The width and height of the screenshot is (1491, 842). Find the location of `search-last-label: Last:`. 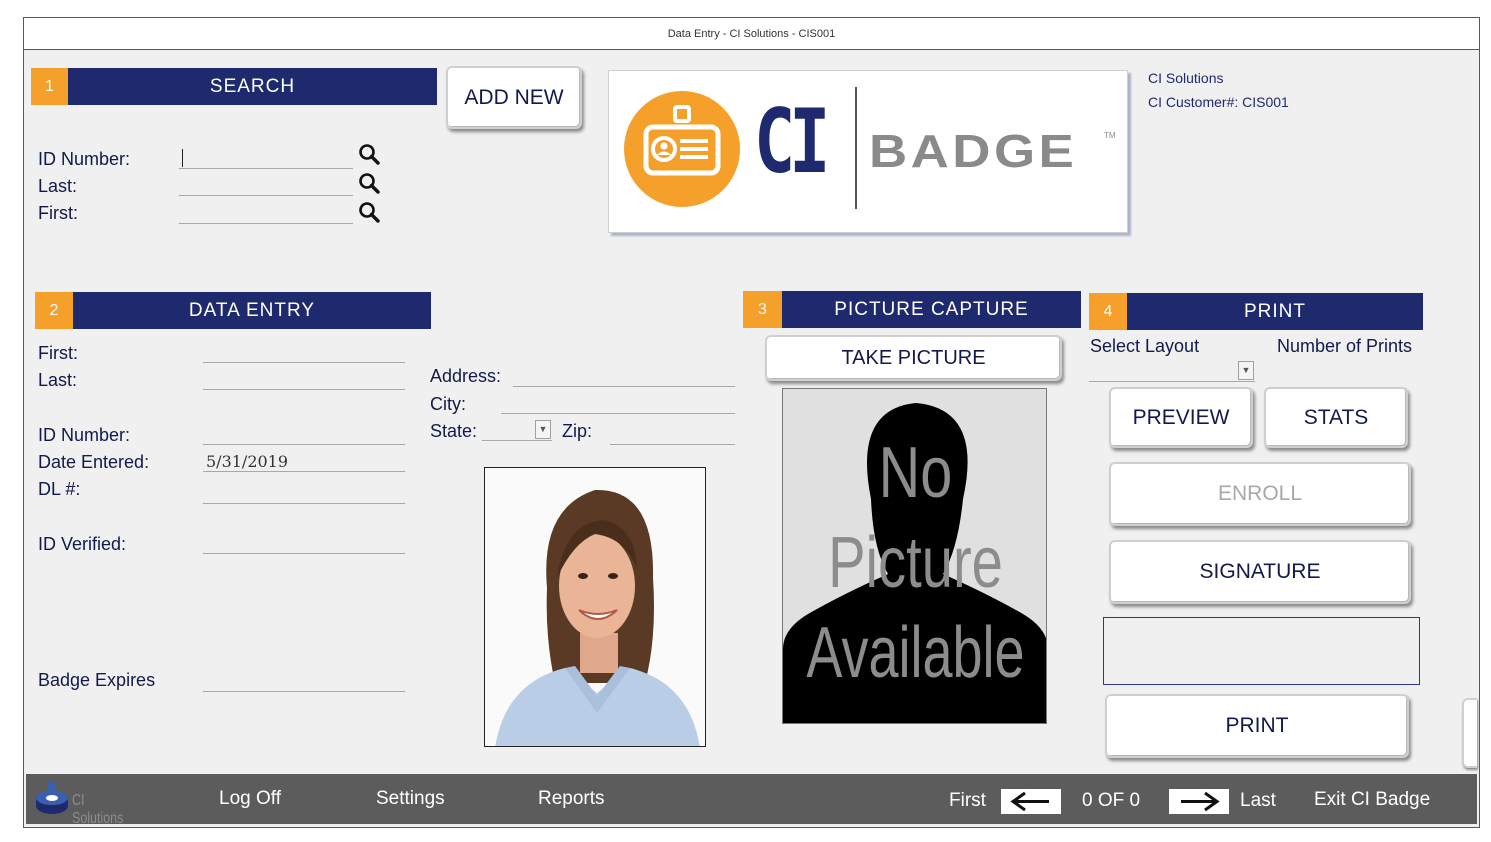

search-last-label: Last: is located at coordinates (58, 186).